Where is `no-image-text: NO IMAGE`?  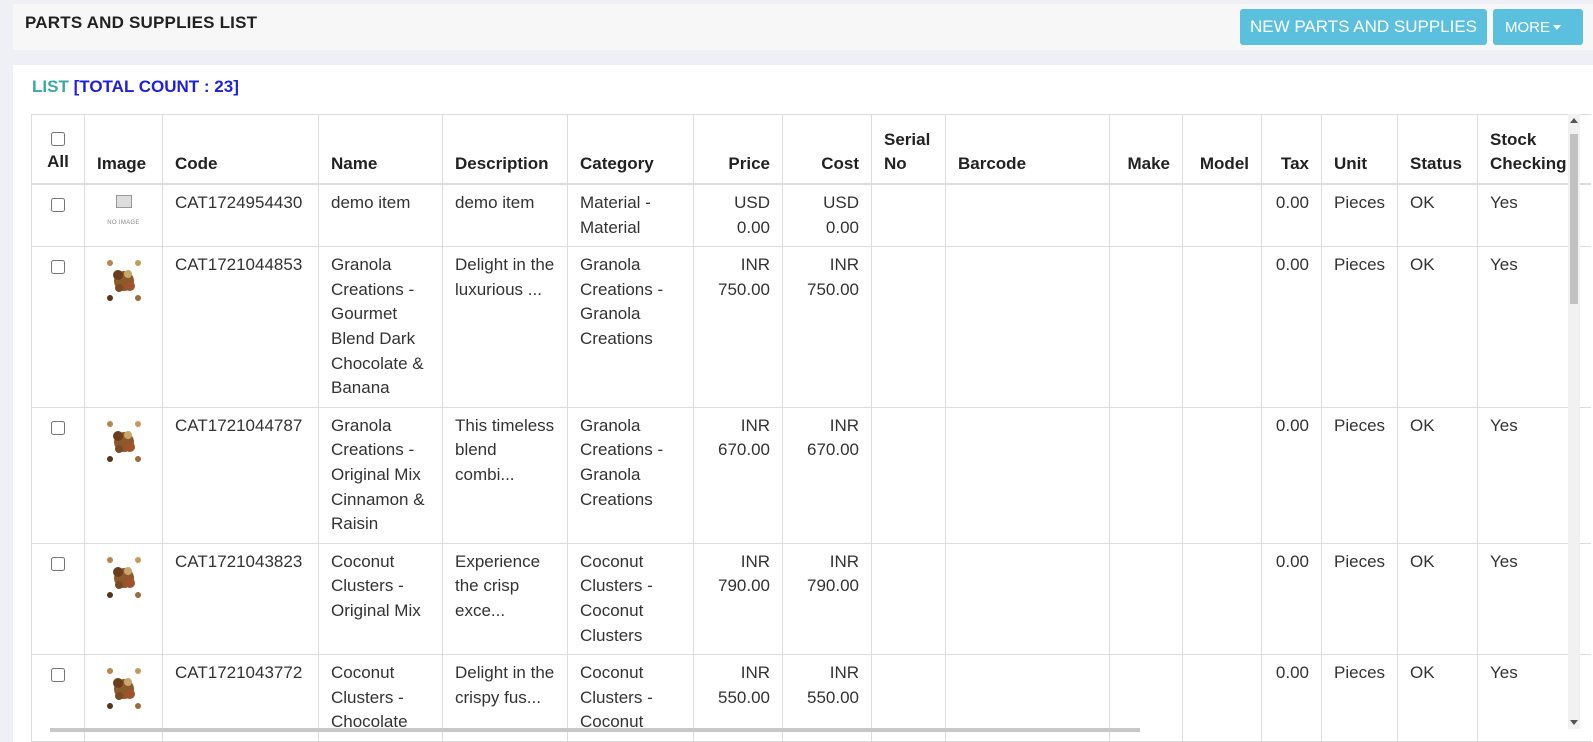 no-image-text: NO IMAGE is located at coordinates (123, 223).